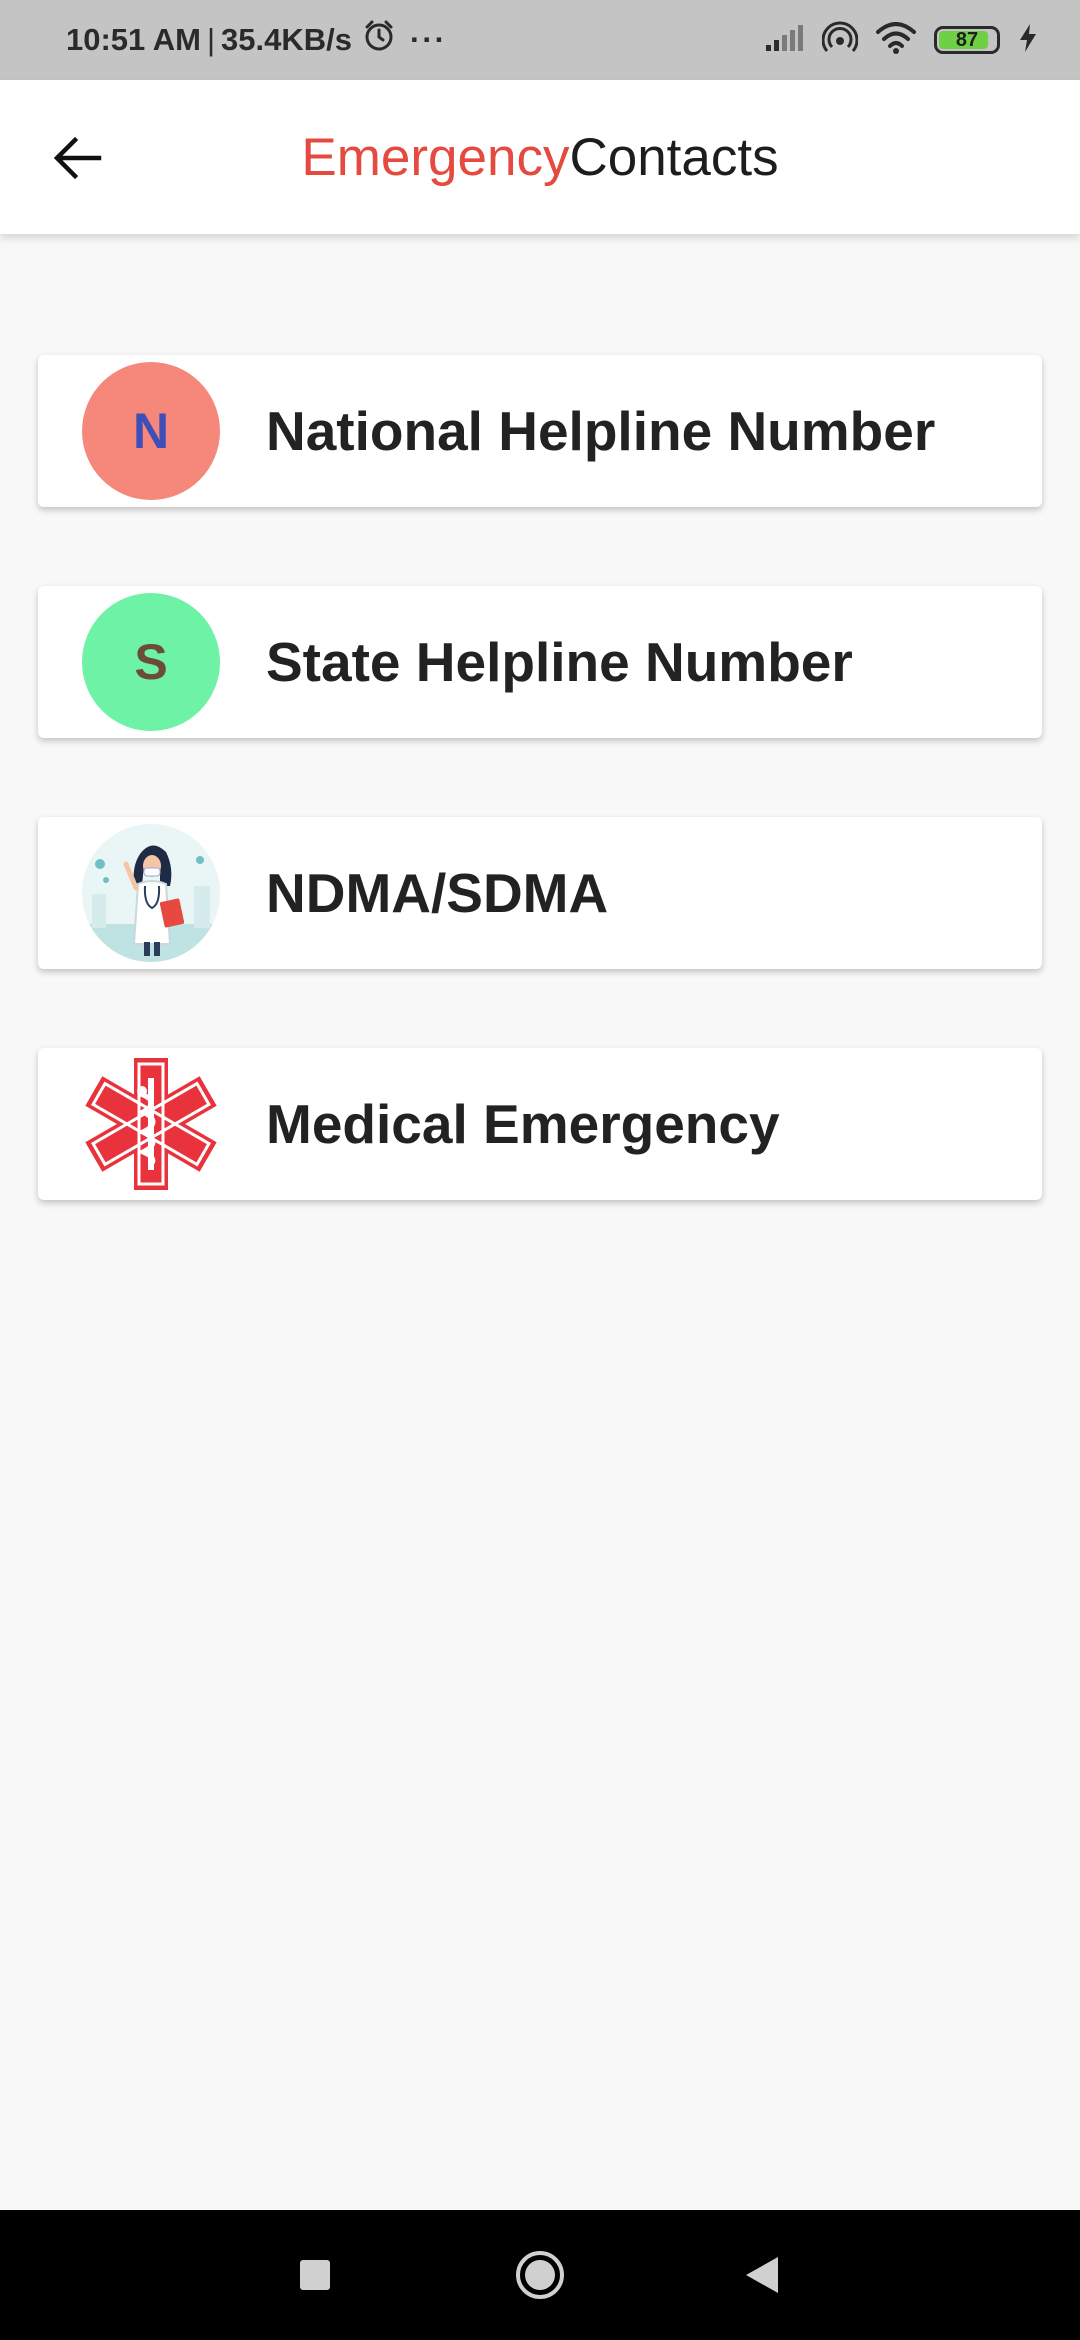 The height and width of the screenshot is (2340, 1080). Describe the element at coordinates (523, 1124) in the screenshot. I see `contact-label: Medical Emergency` at that location.